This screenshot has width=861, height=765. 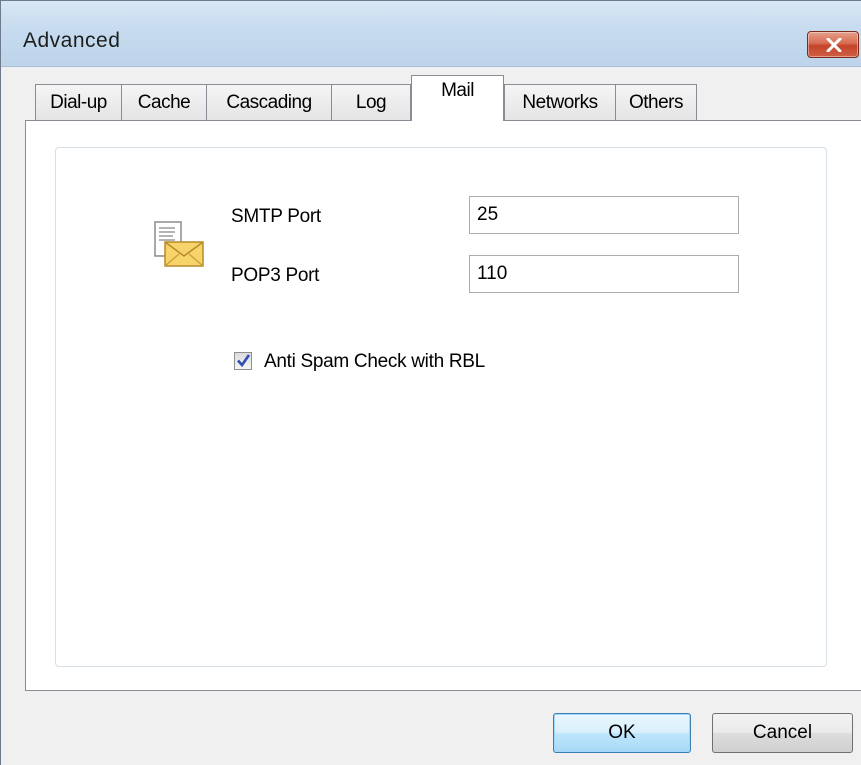 I want to click on tab-dial-up: Dial-up, so click(x=78, y=102).